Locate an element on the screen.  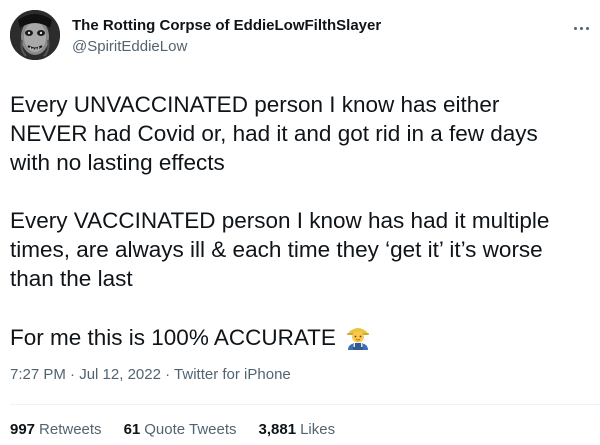
quote-tweets-stat: 61 Quote Tweets is located at coordinates (180, 429).